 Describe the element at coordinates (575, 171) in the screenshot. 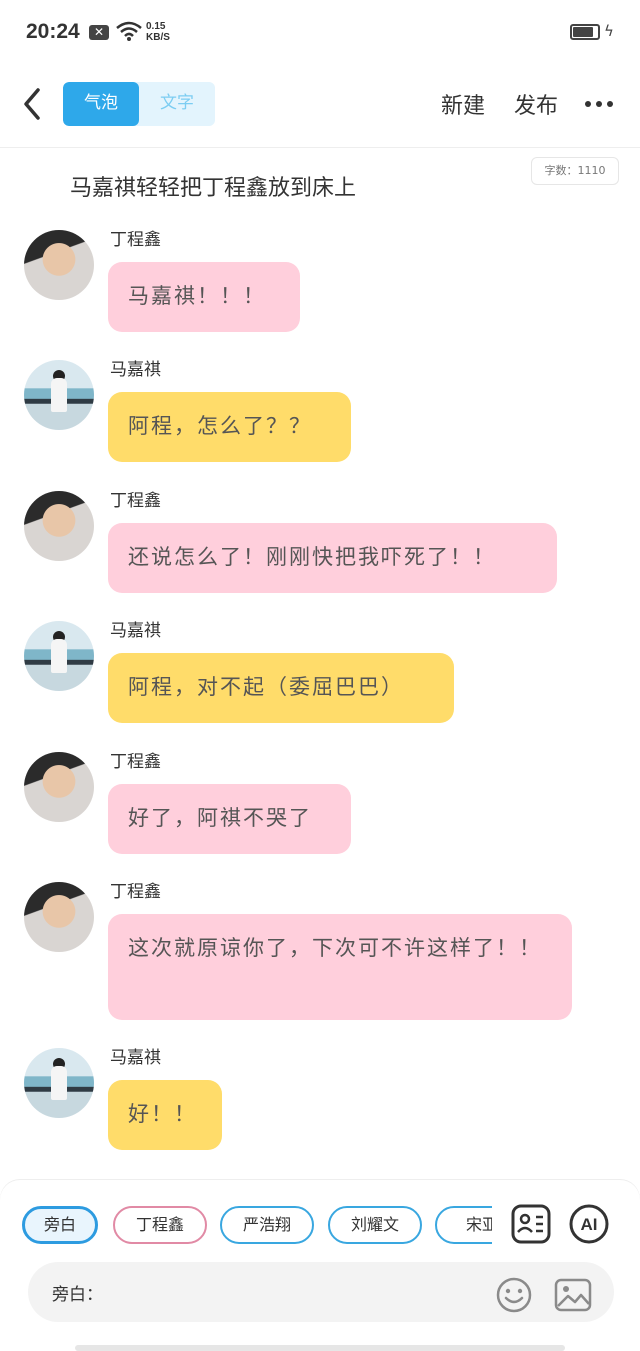

I see `word-count-badge: 字数：1110` at that location.